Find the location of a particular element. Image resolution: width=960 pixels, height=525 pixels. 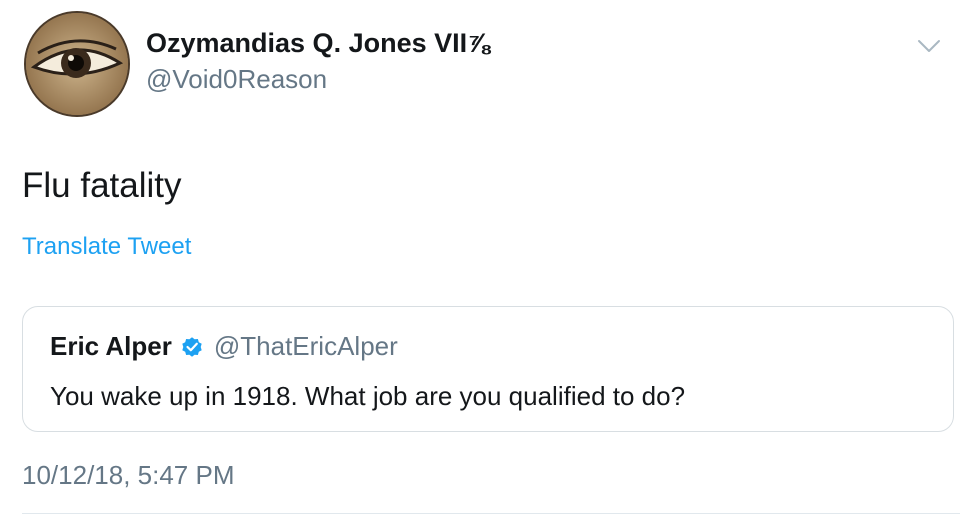

tweet-timestamp: 10/12/18, 5:47 PM is located at coordinates (128, 475).